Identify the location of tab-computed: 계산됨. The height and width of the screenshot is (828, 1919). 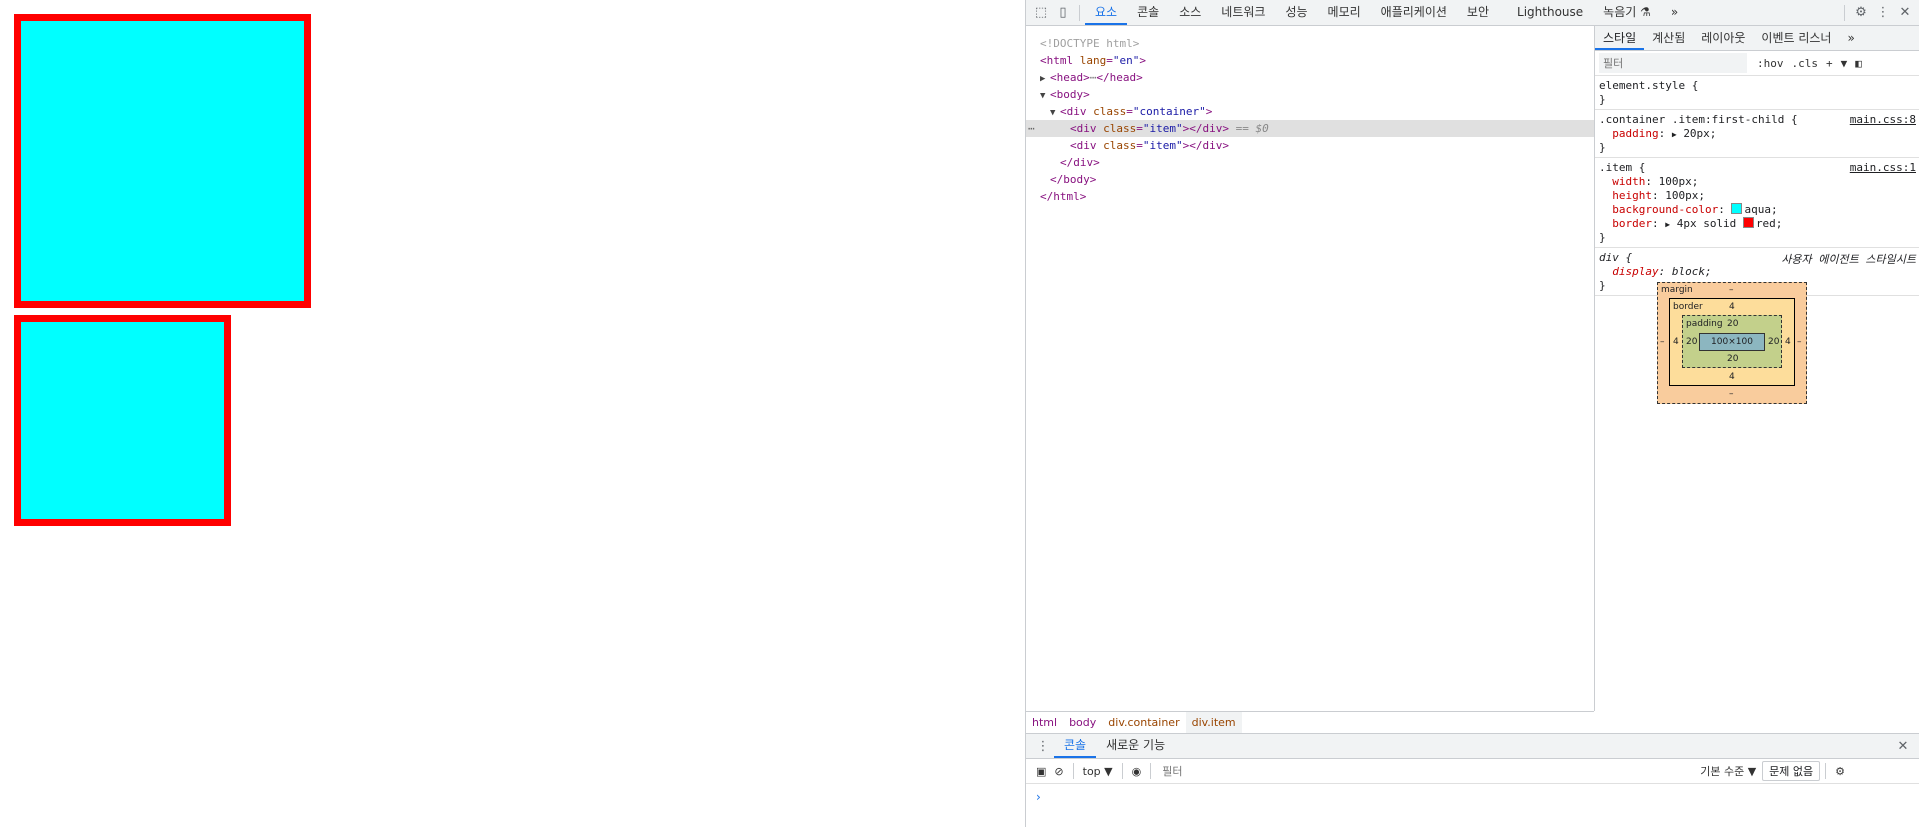
(1668, 38).